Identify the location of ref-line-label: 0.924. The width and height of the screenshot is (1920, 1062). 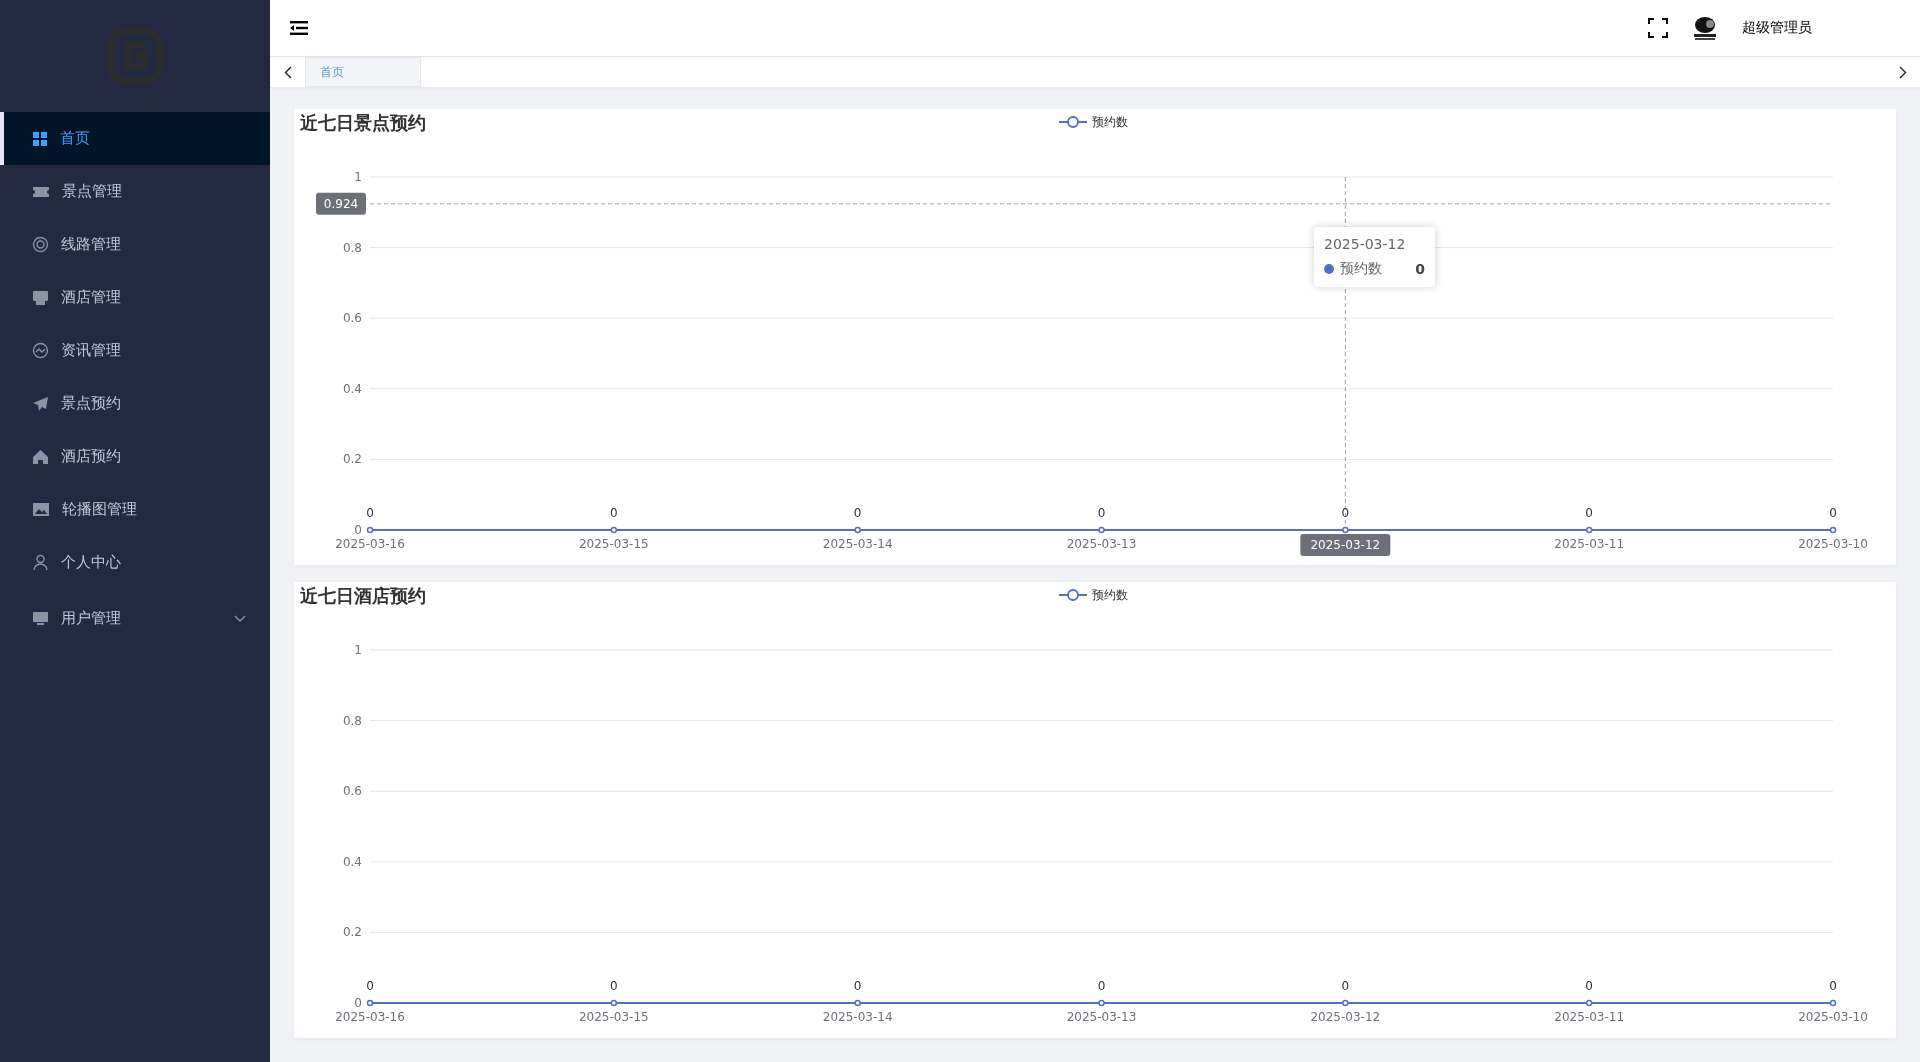
(341, 203).